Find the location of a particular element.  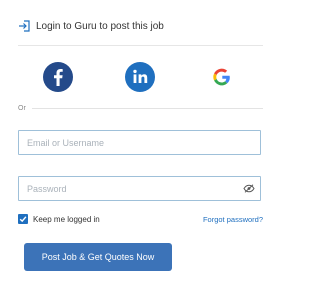

eye-slash-icon is located at coordinates (249, 188).